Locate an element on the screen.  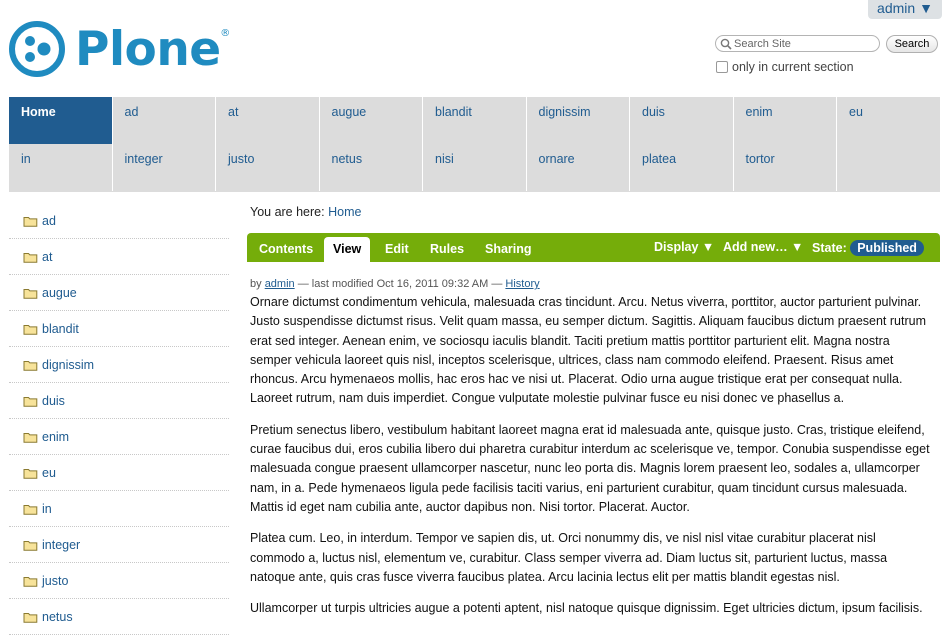
checkbox-label: only in current section is located at coordinates (793, 67).